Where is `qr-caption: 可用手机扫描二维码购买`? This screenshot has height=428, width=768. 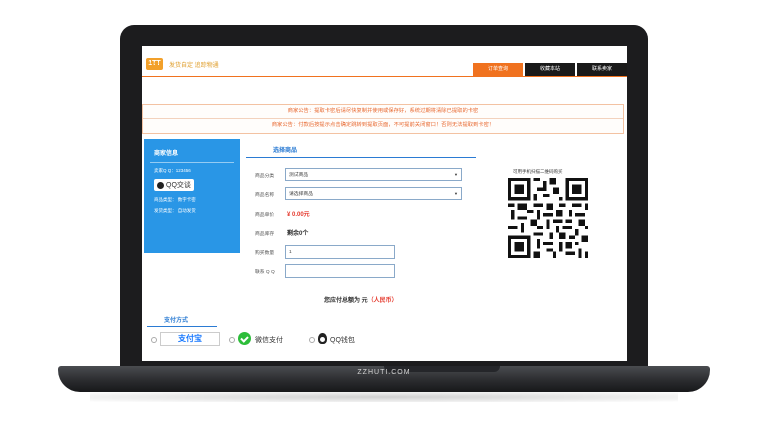
qr-caption: 可用手机扫描二维码购买 is located at coordinates (538, 171).